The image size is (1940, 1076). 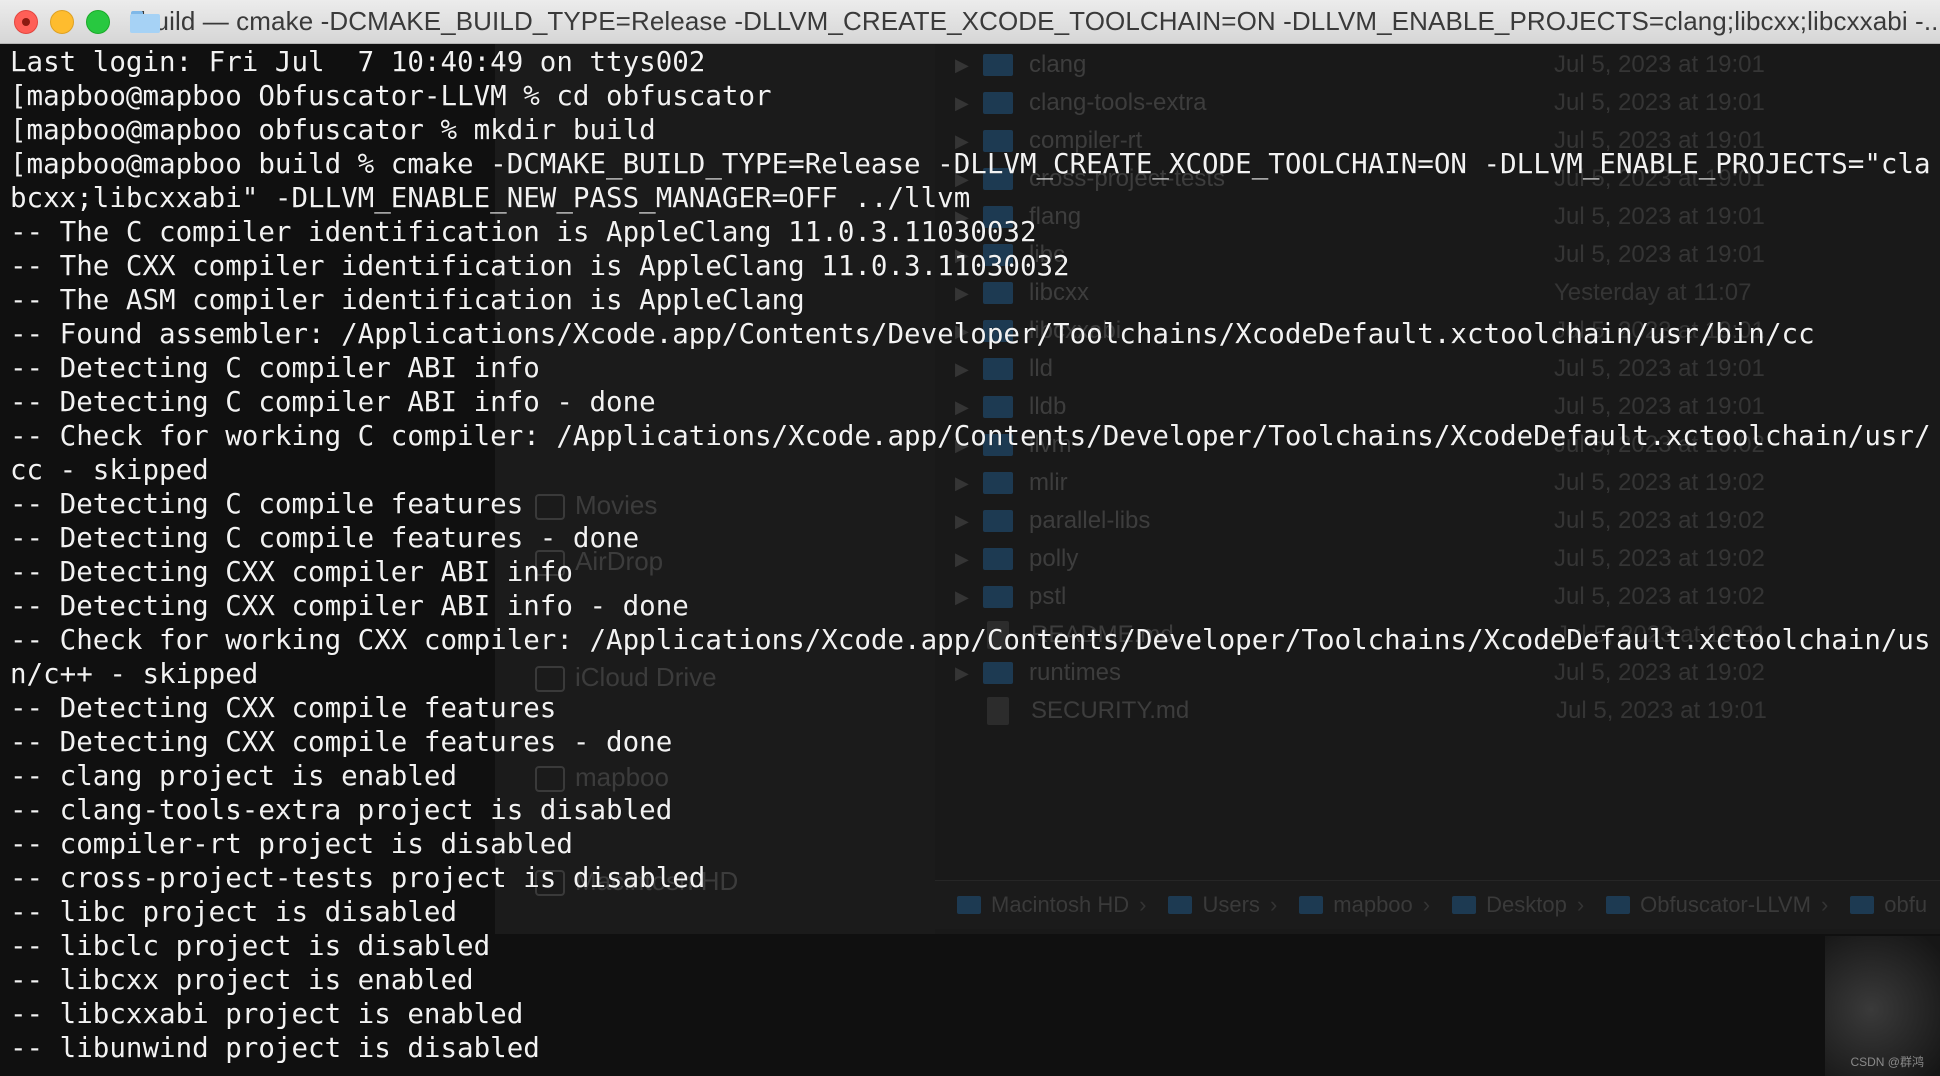 What do you see at coordinates (267, 504) in the screenshot?
I see `terminal-line: -- Detecting C compile features` at bounding box center [267, 504].